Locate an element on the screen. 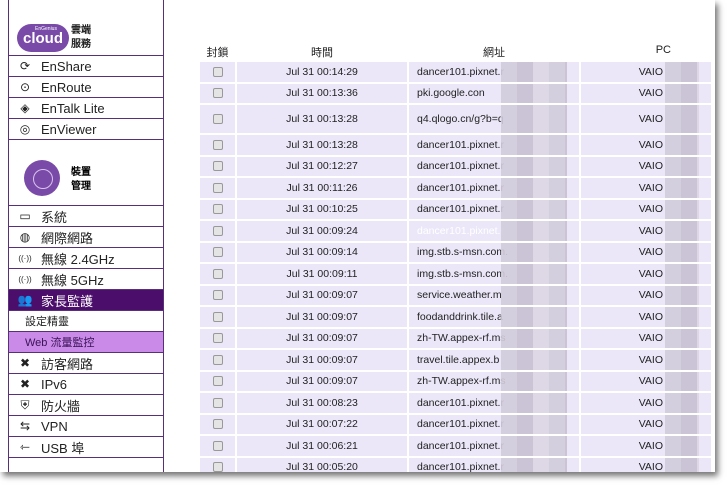 Image resolution: width=728 pixels, height=490 pixels. sidebar-item-label: EnRoute is located at coordinates (66, 87).